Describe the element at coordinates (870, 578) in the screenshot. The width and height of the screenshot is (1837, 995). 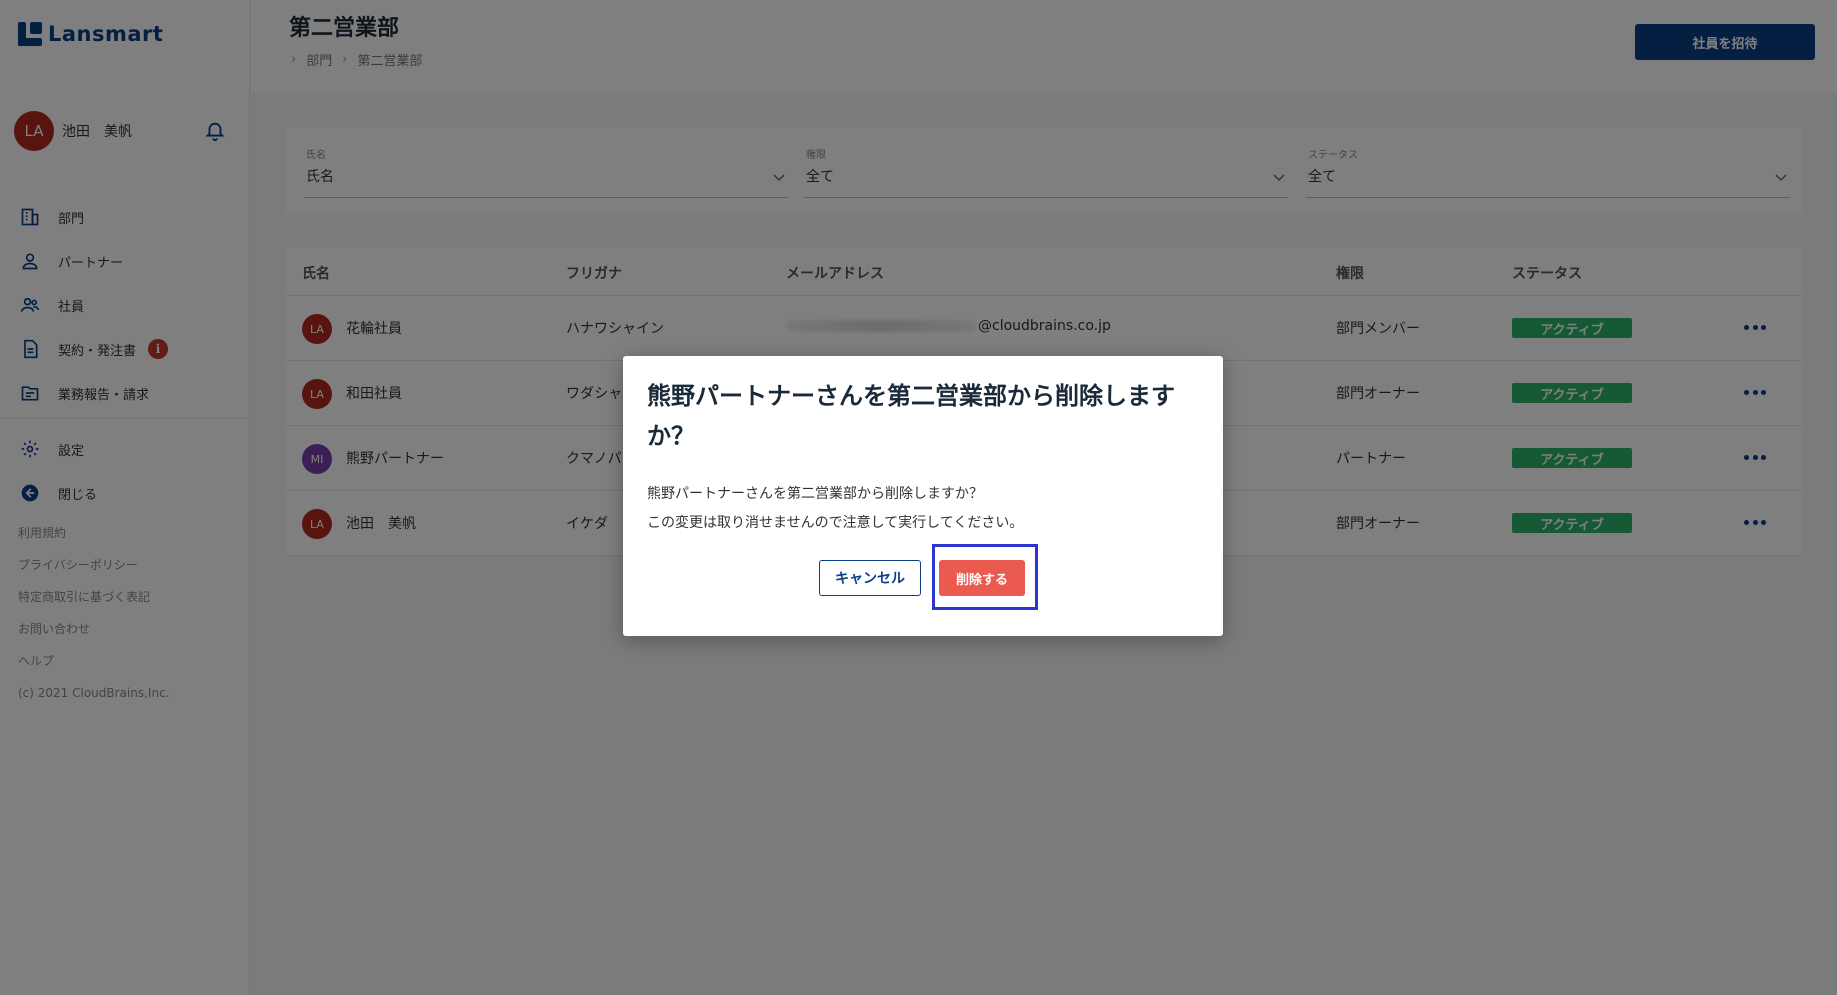
I see `cancel-button: キャンセル` at that location.